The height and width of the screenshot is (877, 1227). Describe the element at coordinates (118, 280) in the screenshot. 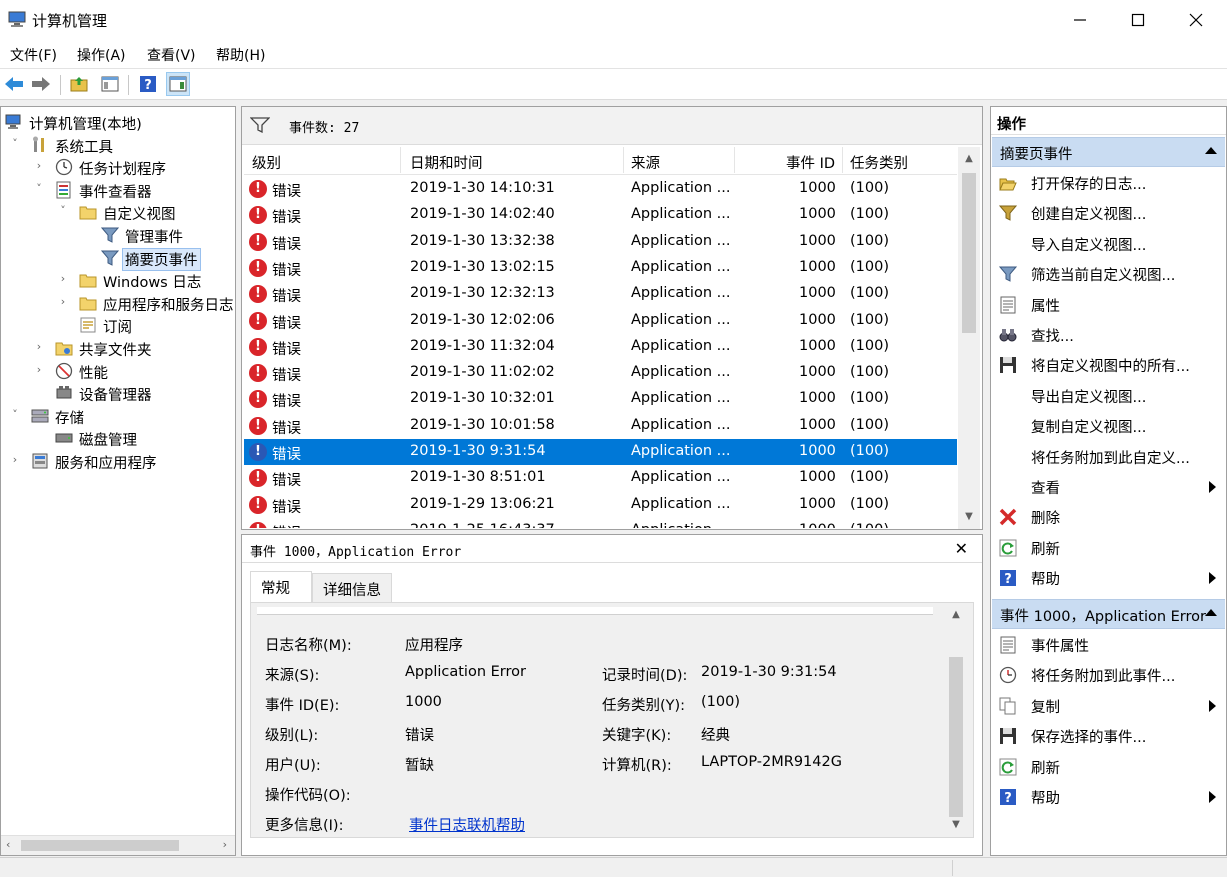

I see `tree-item: › Windows 日志` at that location.